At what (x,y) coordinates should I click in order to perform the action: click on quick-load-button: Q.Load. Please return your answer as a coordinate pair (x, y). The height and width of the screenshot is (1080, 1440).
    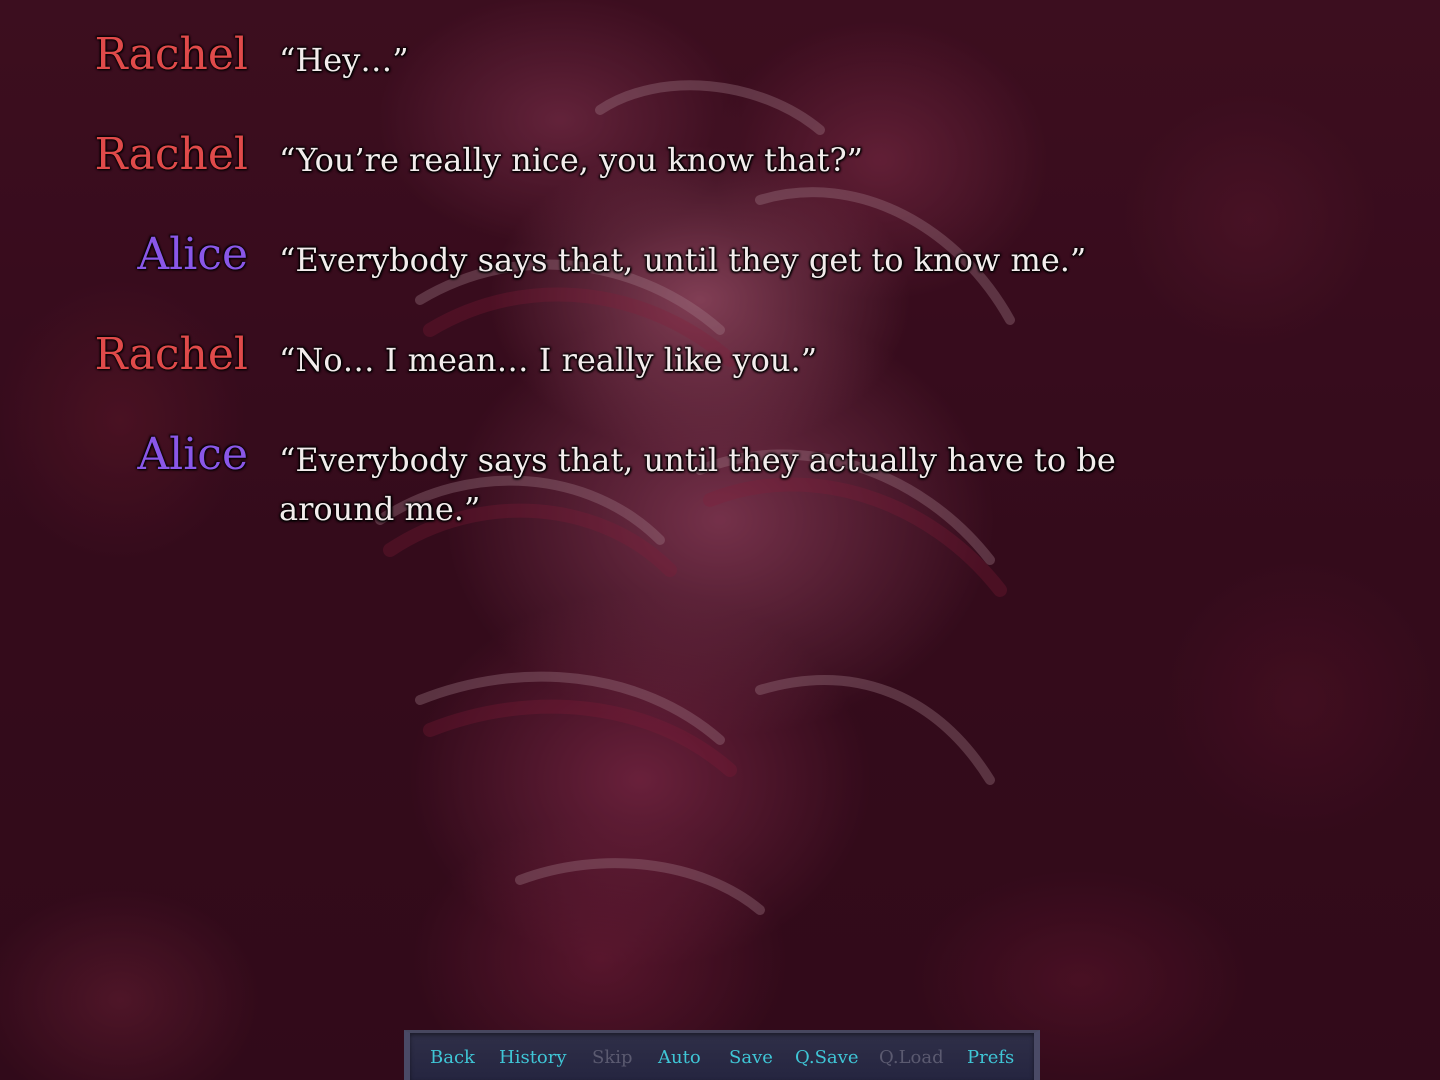
    Looking at the image, I should click on (911, 1058).